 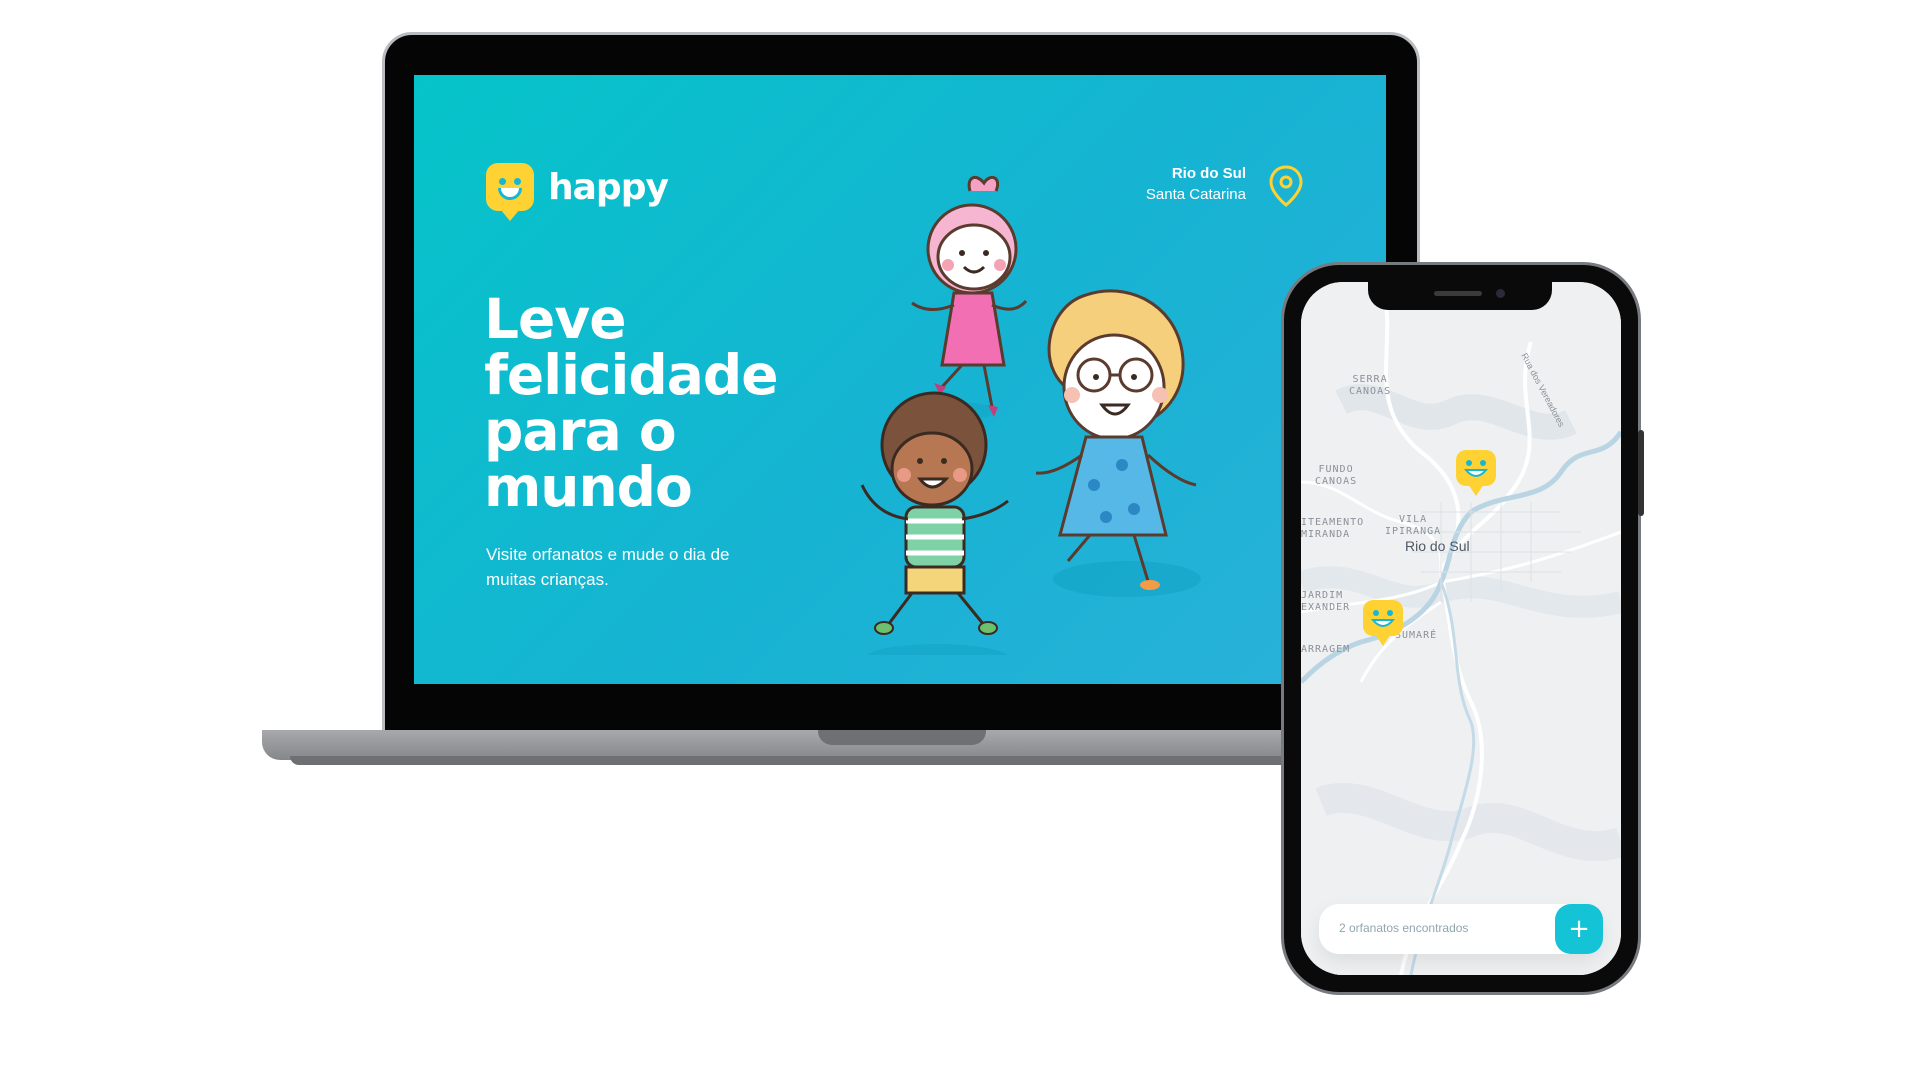 I want to click on orphanages-count: 2 orfanatos encontrados, so click(x=1404, y=928).